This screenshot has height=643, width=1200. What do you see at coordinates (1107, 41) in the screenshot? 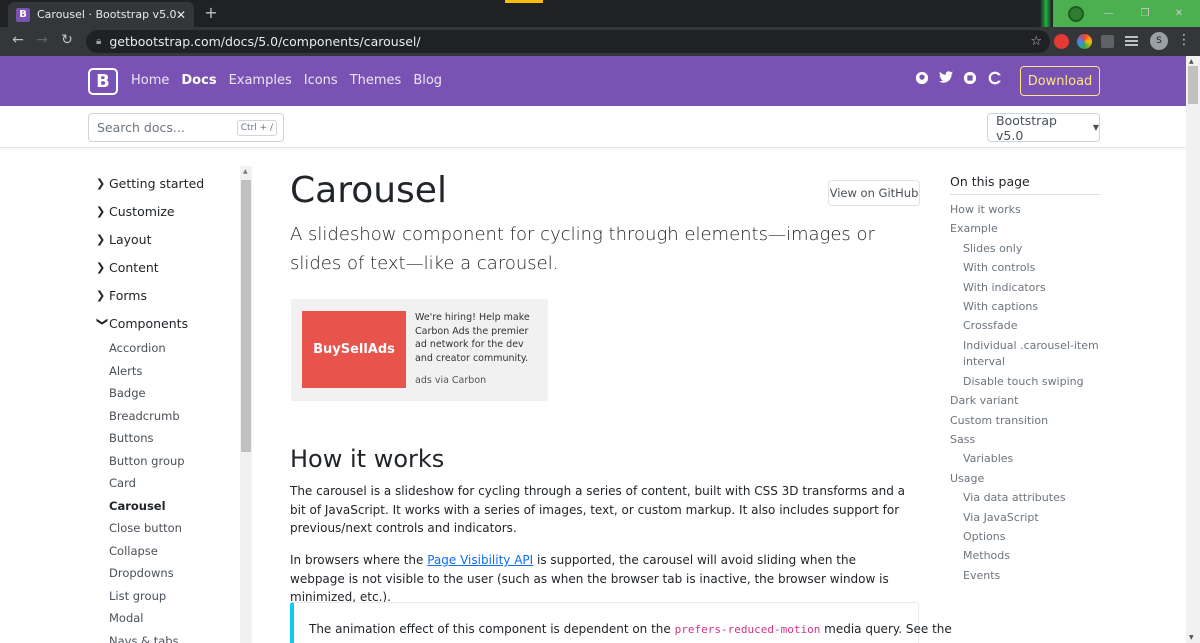
I see `extensions-puzzle-icon` at bounding box center [1107, 41].